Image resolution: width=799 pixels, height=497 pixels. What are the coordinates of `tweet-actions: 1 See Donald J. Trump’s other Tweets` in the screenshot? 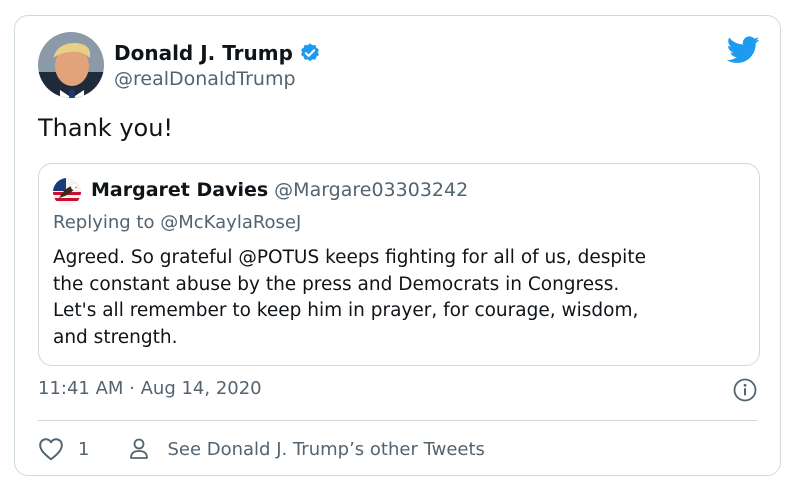 It's located at (261, 449).